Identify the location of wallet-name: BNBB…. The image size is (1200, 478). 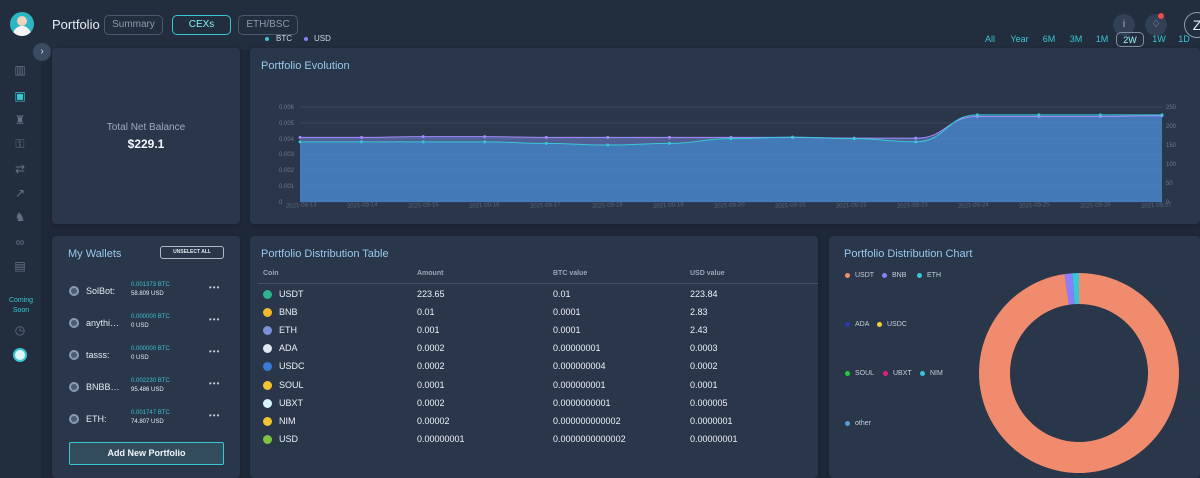
(103, 387).